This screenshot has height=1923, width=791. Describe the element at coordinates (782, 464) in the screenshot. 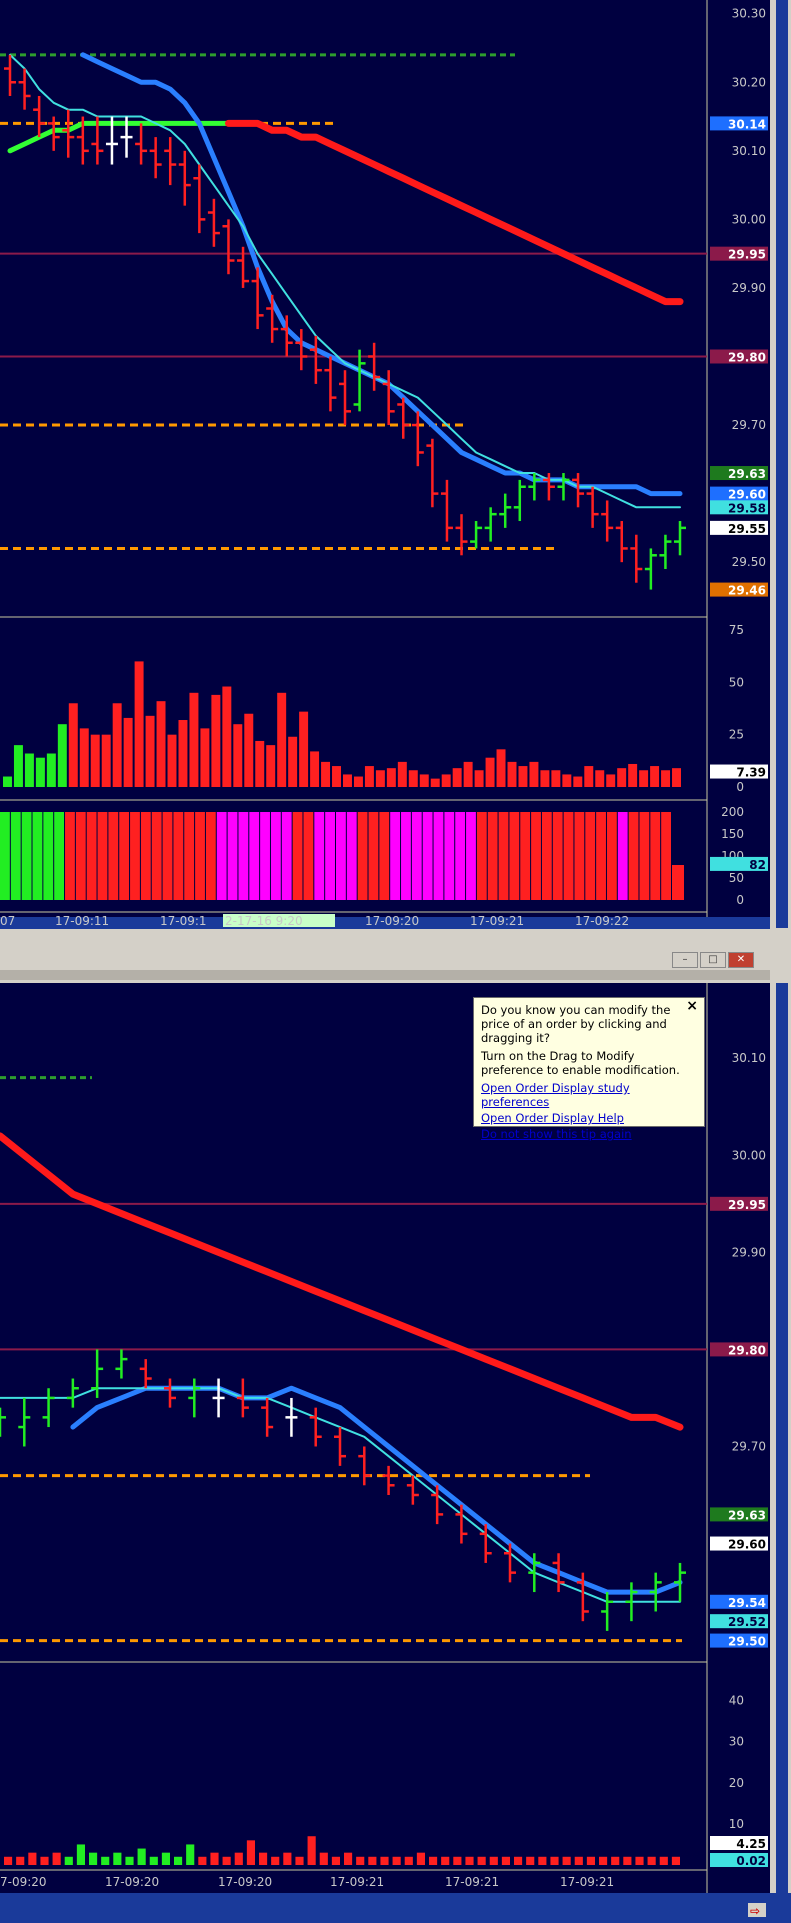

I see `top-scrollbar` at that location.